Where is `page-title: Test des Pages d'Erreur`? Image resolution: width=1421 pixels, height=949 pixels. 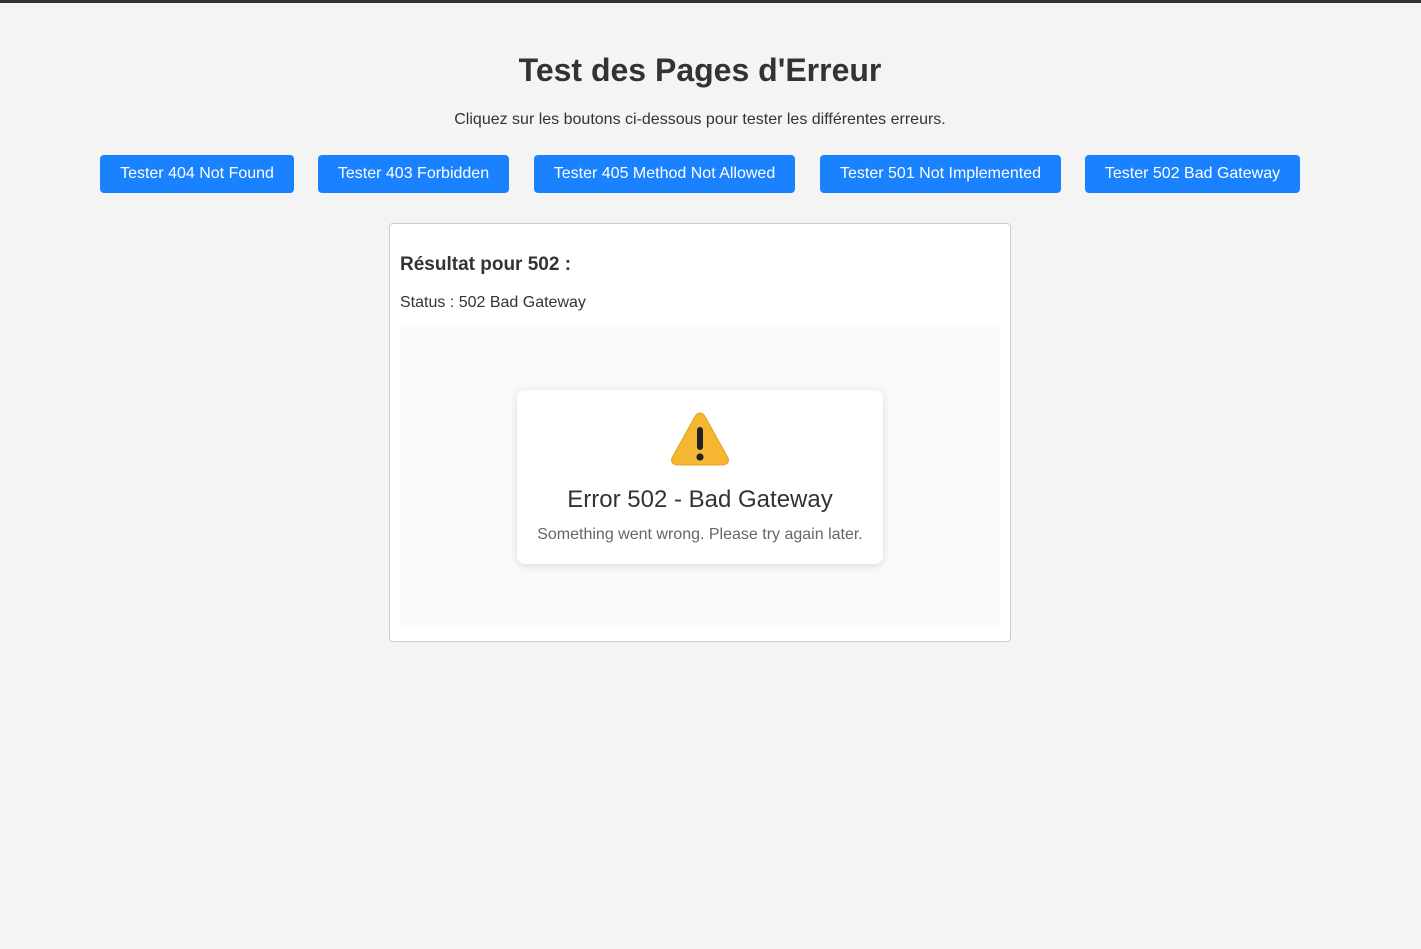
page-title: Test des Pages d'Erreur is located at coordinates (700, 70).